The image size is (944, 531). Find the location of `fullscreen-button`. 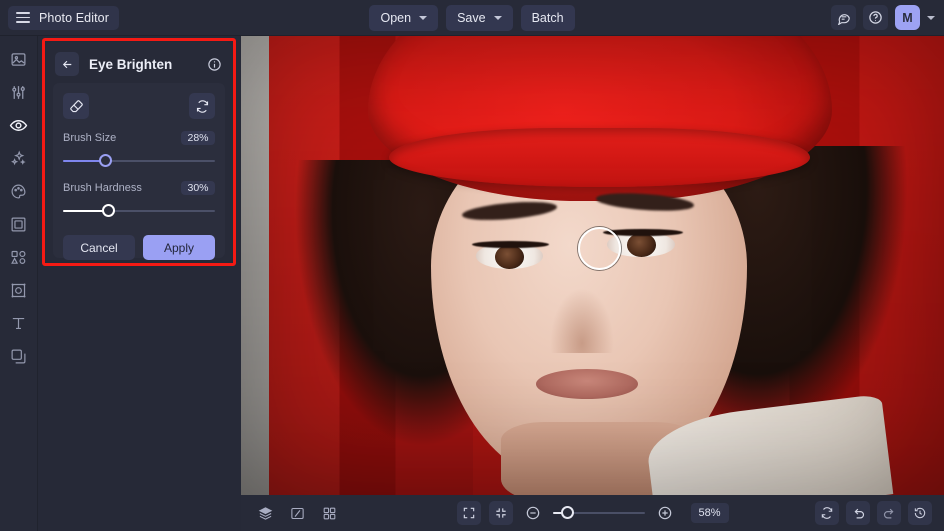

fullscreen-button is located at coordinates (500, 513).